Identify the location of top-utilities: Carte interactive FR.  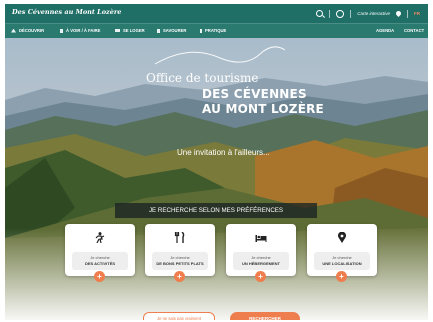
(368, 13).